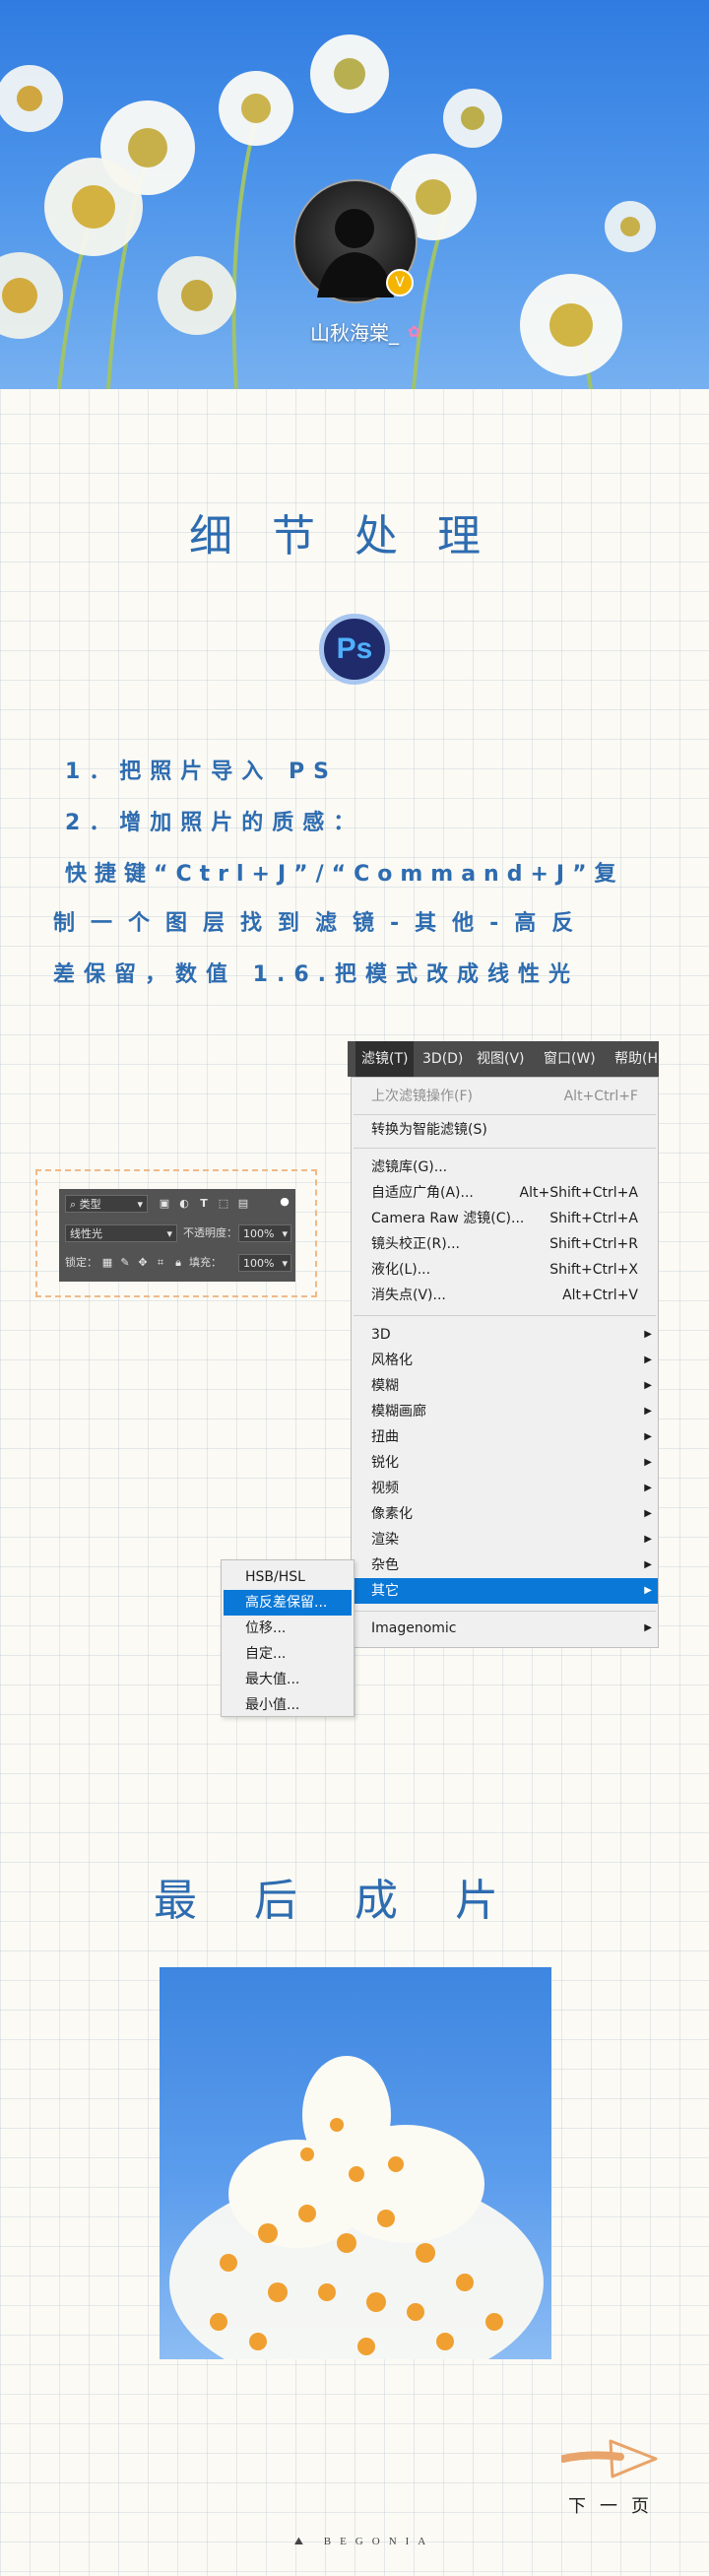 The height and width of the screenshot is (2576, 709). Describe the element at coordinates (505, 1437) in the screenshot. I see `menu-item-distort: 扭曲 ▶` at that location.